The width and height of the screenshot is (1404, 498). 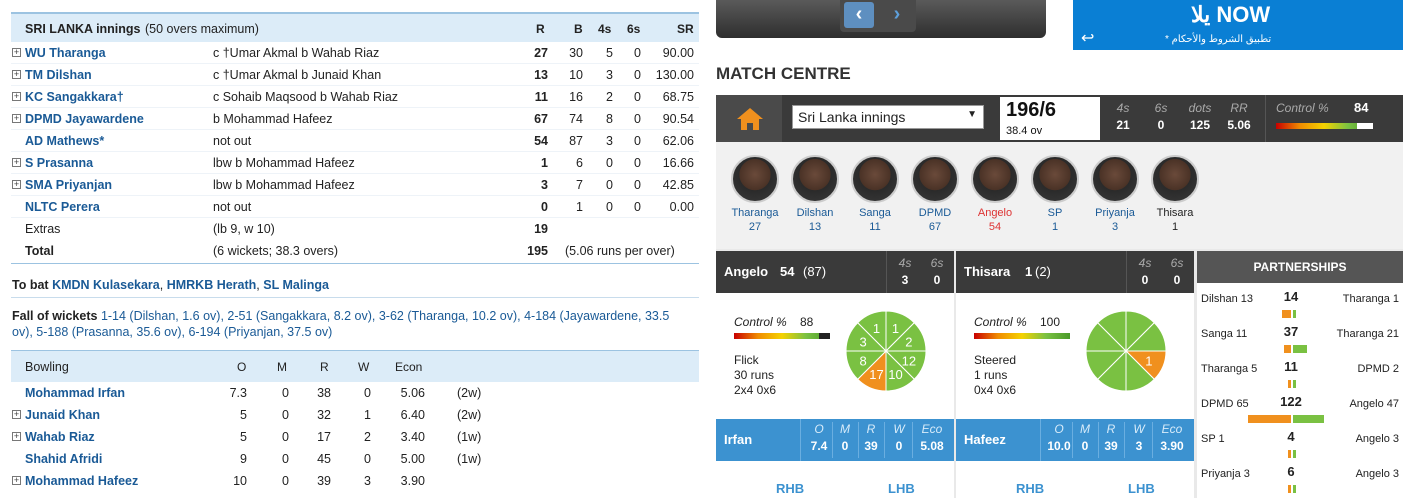 What do you see at coordinates (63, 459) in the screenshot?
I see `bowler-name: Shahid Afridi` at bounding box center [63, 459].